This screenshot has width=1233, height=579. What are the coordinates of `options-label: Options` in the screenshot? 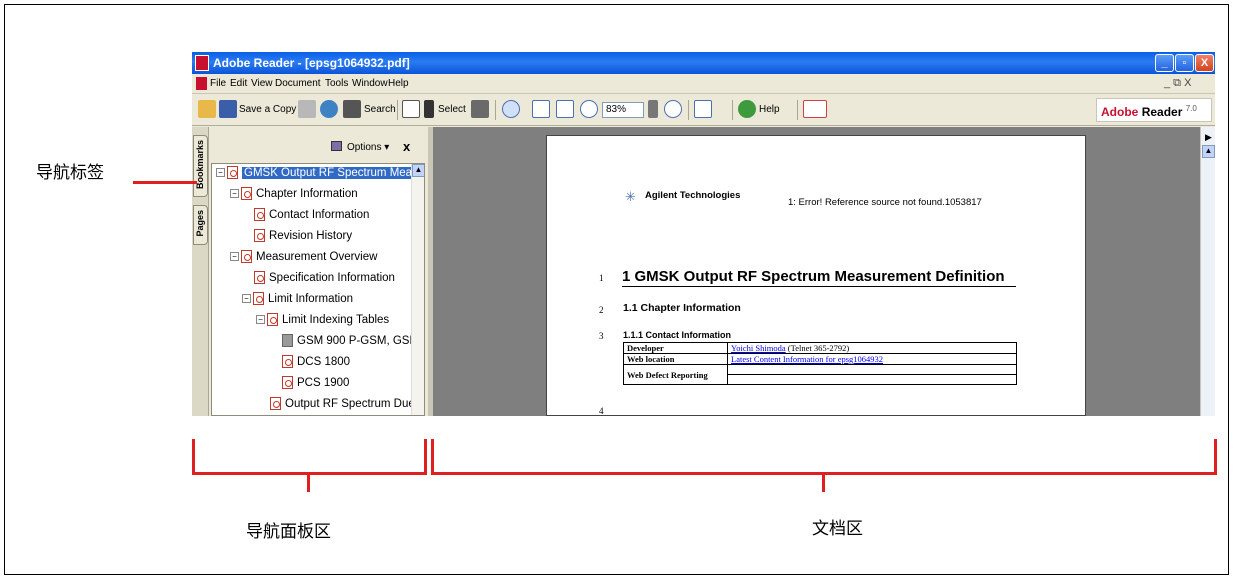 It's located at (364, 147).